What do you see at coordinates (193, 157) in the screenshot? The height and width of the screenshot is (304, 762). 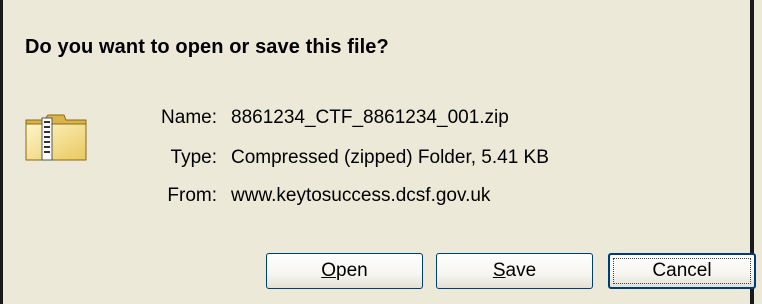 I see `file-type-label: Type:` at bounding box center [193, 157].